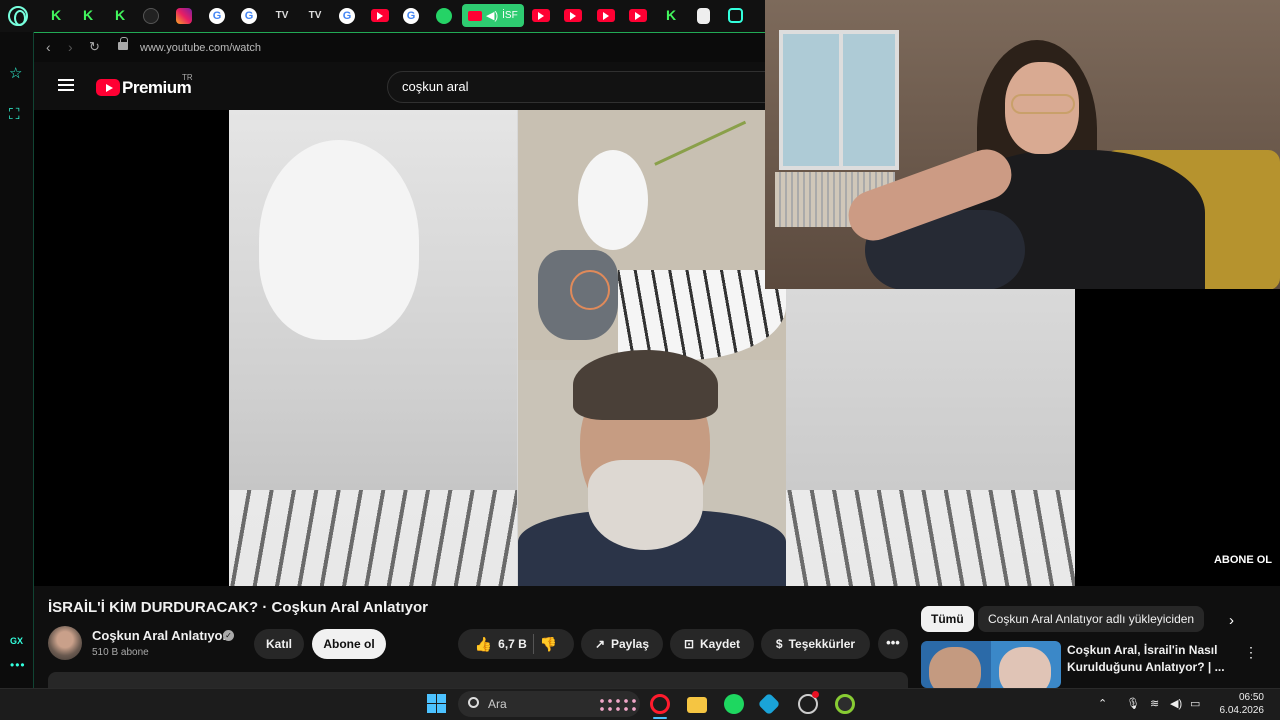  Describe the element at coordinates (18, 665) in the screenshot. I see `more-icon: •••` at that location.